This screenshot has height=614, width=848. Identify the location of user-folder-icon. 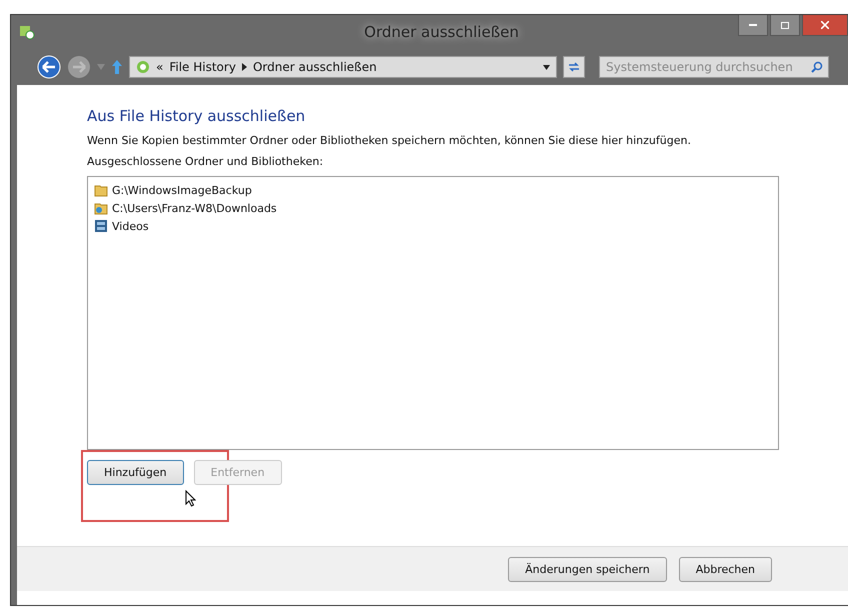
(101, 208).